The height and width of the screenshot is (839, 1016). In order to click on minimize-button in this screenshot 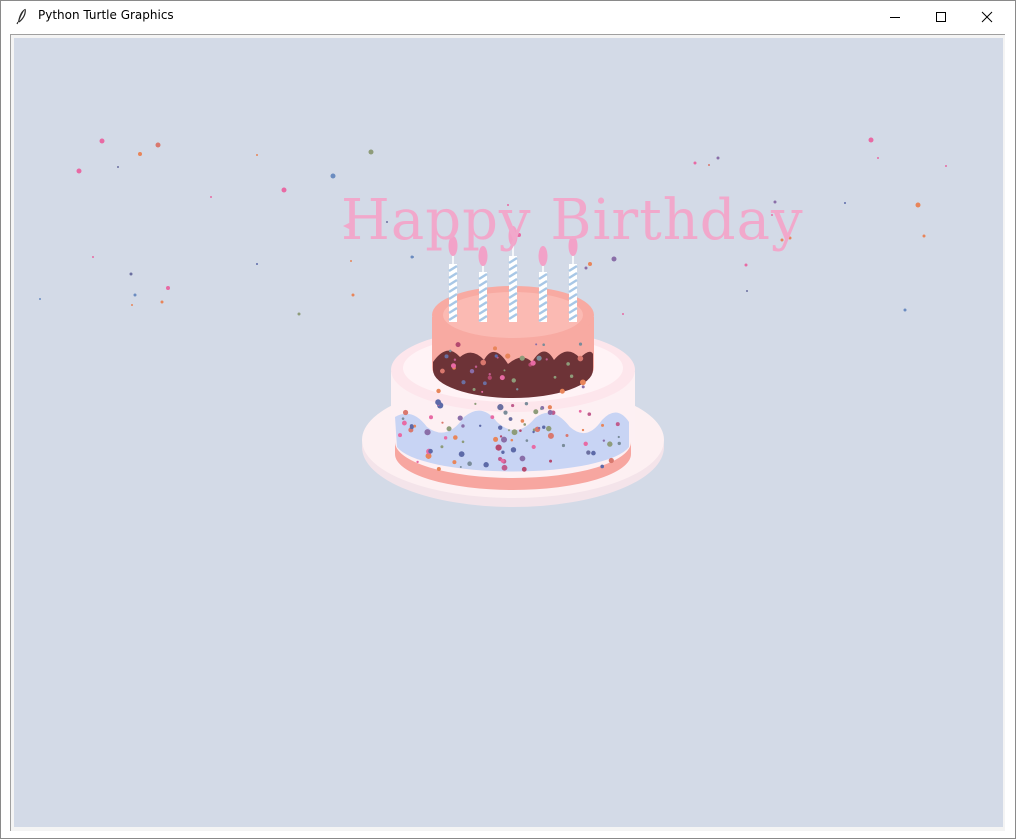, I will do `click(895, 16)`.